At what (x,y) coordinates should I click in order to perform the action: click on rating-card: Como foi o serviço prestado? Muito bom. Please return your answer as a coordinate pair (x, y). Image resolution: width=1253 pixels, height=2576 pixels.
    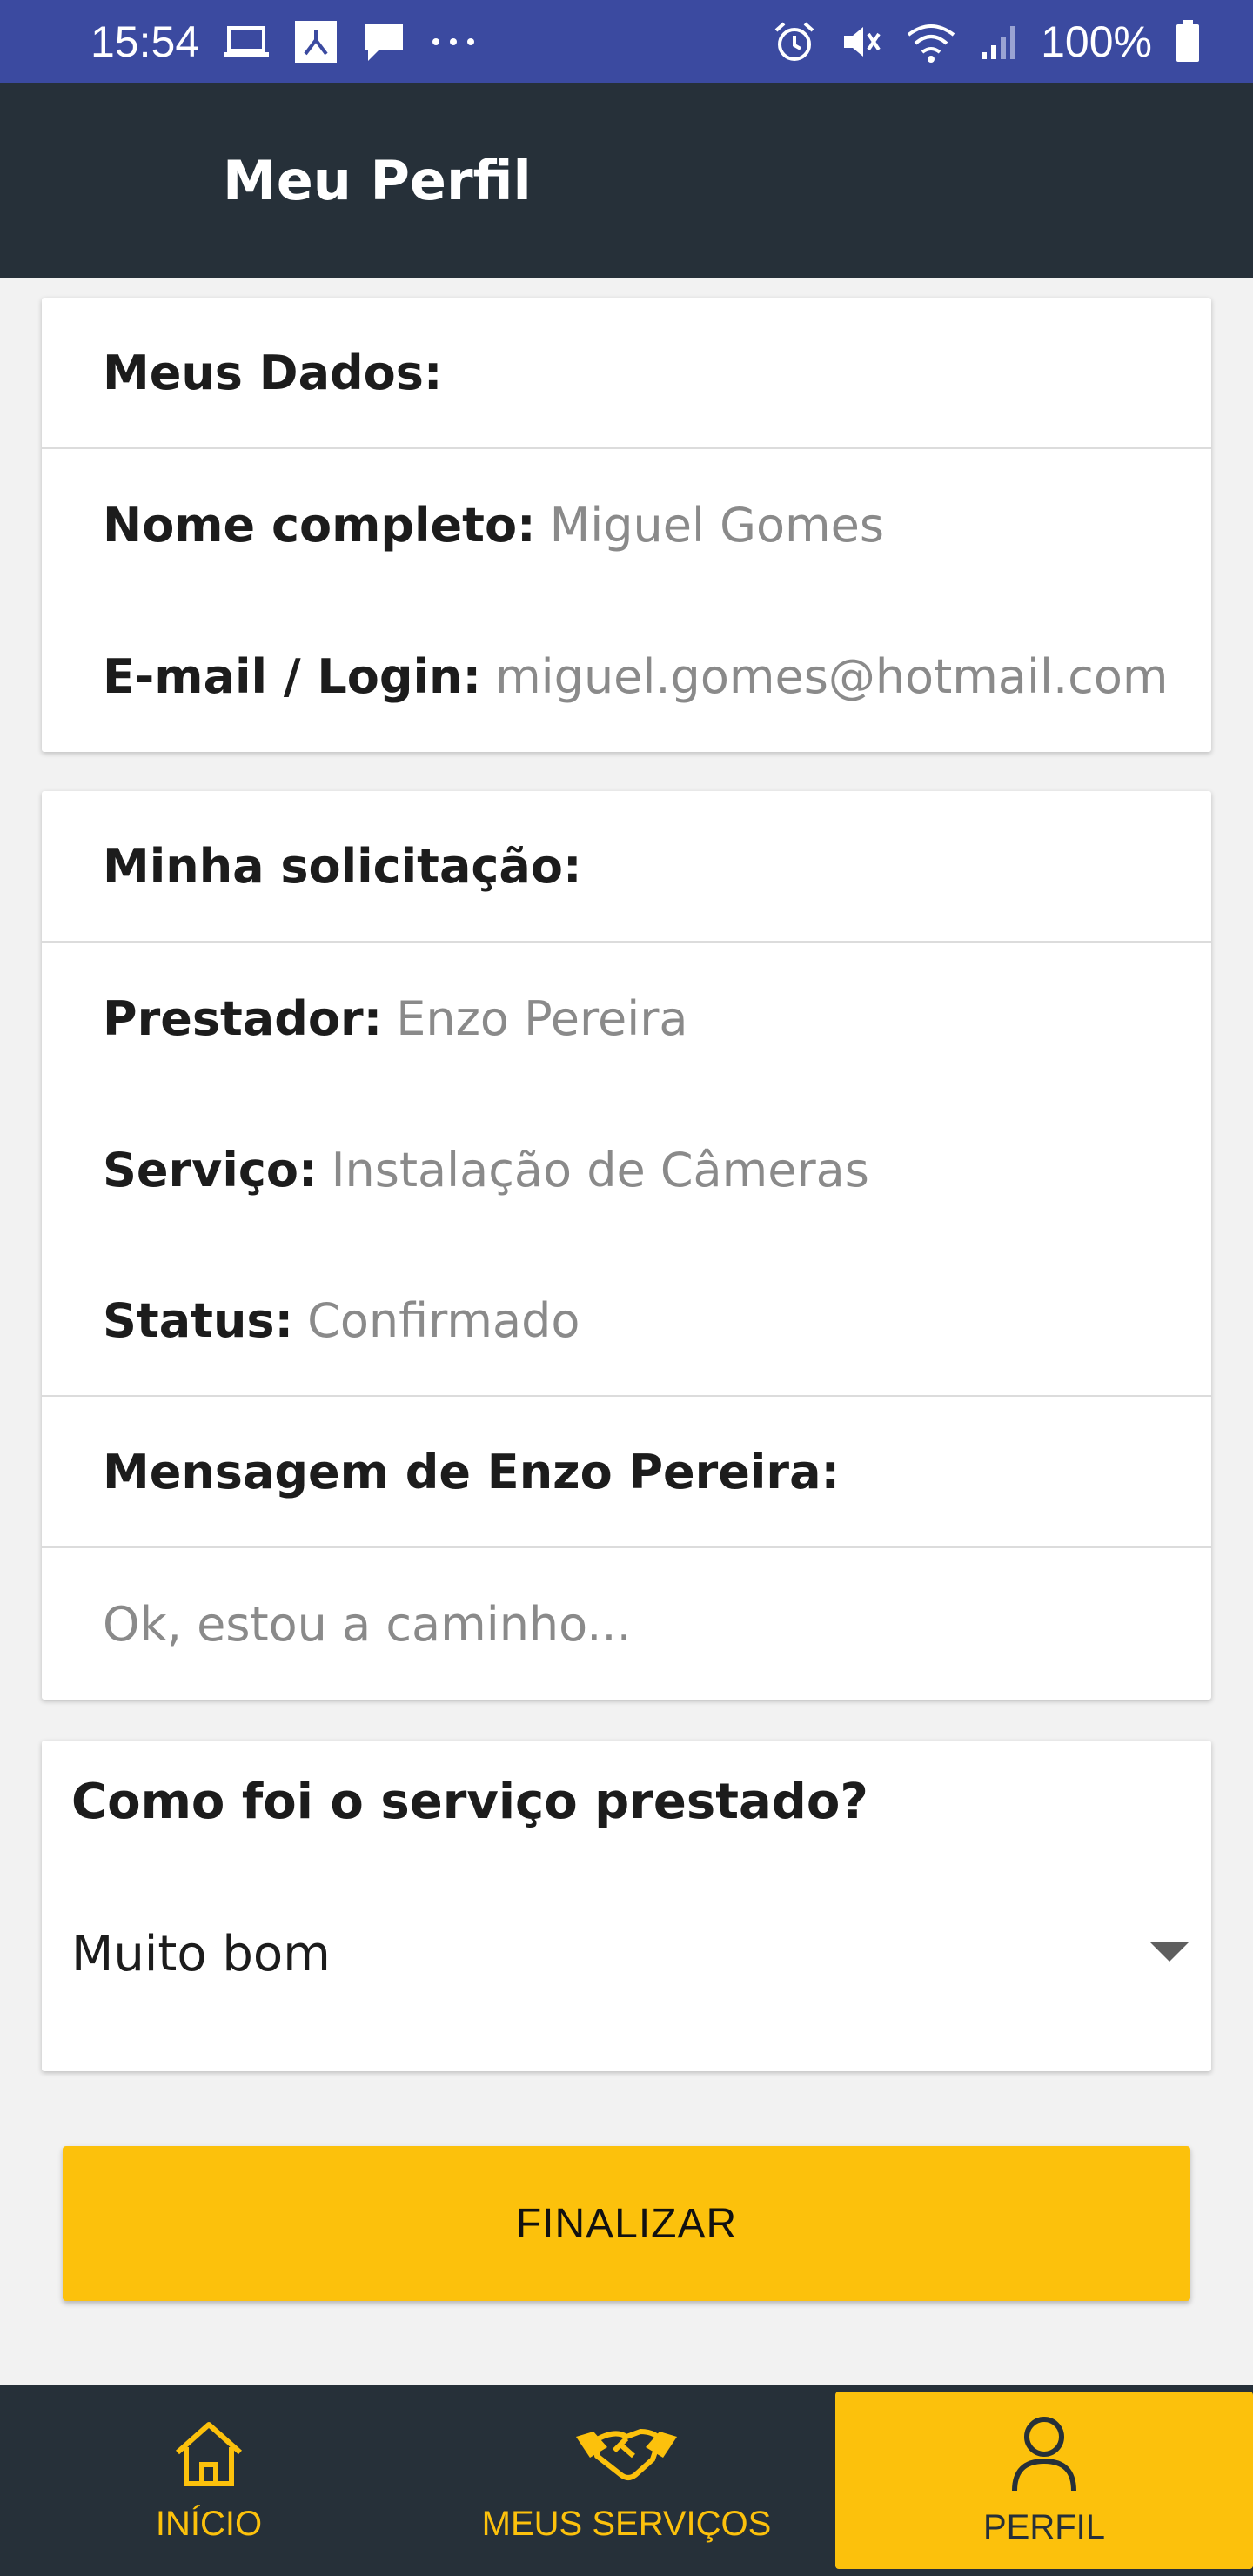
    Looking at the image, I should click on (626, 1906).